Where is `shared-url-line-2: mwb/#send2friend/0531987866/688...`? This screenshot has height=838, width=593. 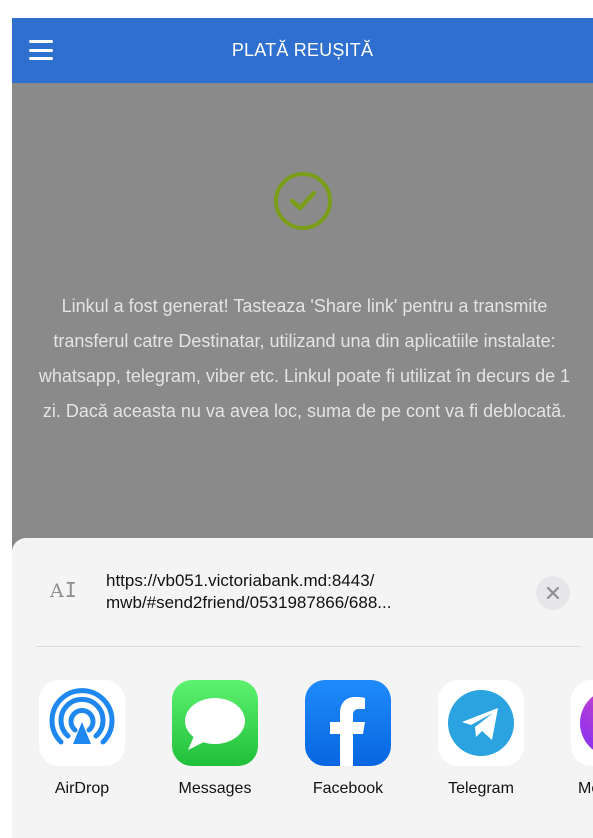
shared-url-line-2: mwb/#send2friend/0531987866/688... is located at coordinates (249, 602).